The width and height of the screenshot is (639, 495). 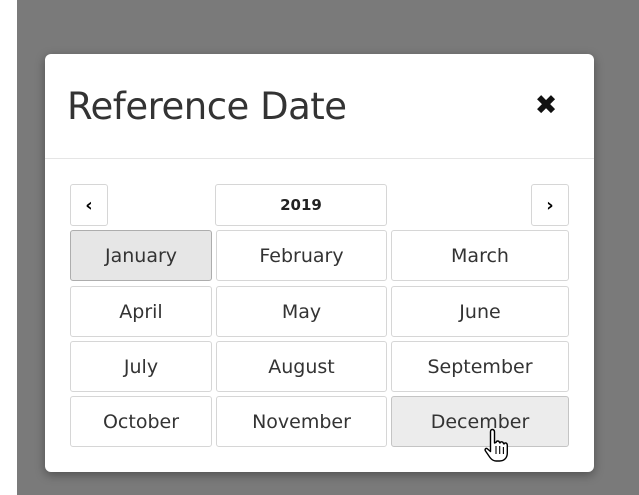 I want to click on month-june-button: June, so click(x=480, y=311).